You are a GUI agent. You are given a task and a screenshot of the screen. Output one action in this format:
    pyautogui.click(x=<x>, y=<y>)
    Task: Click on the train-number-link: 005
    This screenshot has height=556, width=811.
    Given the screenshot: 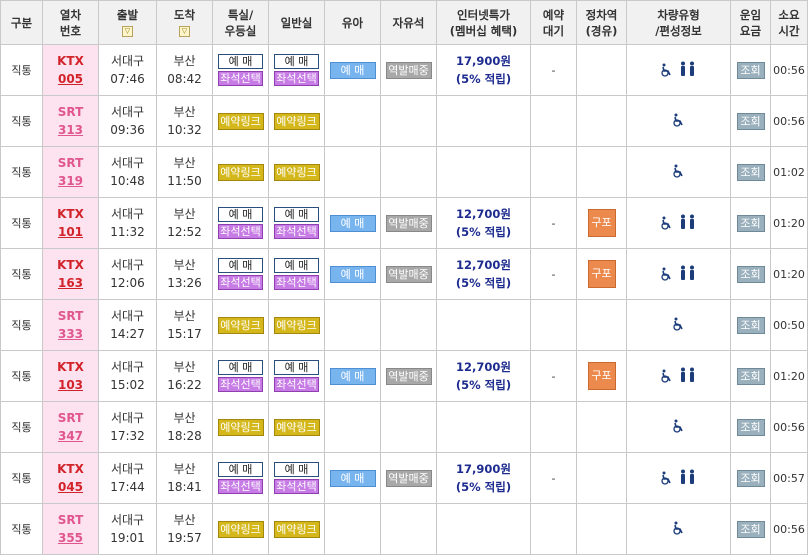 What is the action you would take?
    pyautogui.click(x=70, y=79)
    